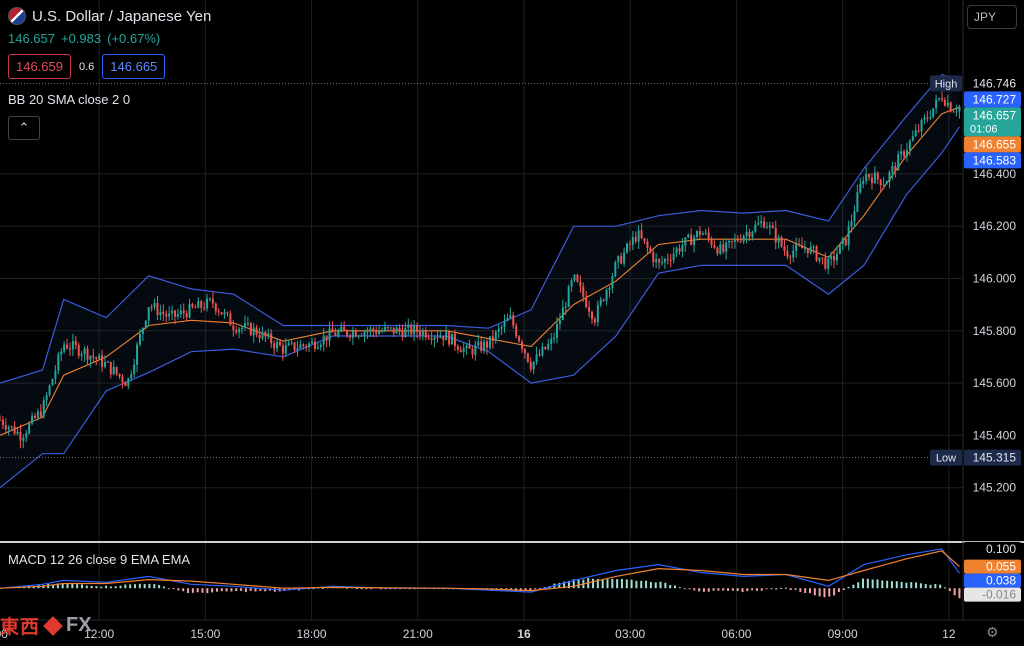 This screenshot has width=1024, height=646. I want to click on price-tag: High, so click(946, 84).